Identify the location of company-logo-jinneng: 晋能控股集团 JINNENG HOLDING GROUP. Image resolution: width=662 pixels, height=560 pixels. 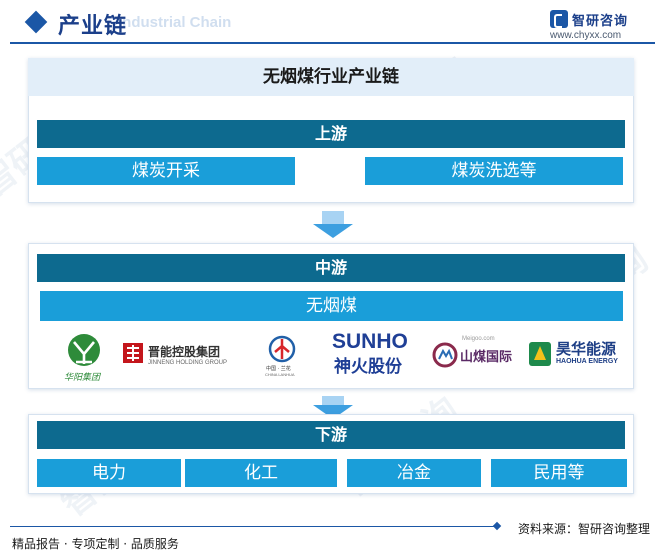
(175, 358).